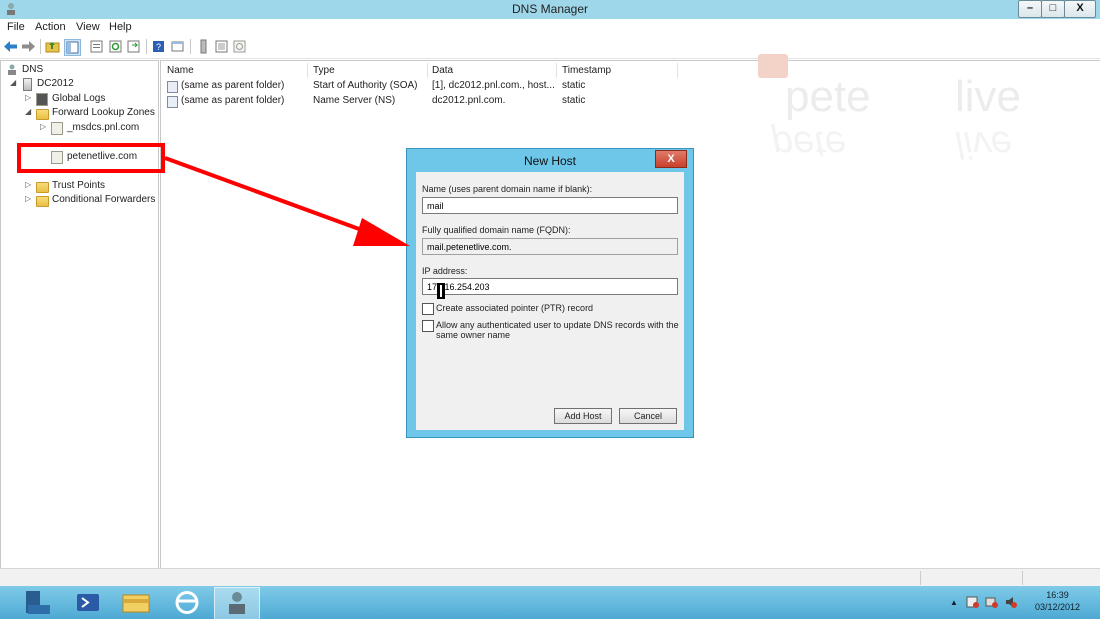  Describe the element at coordinates (550, 603) in the screenshot. I see `taskbar: ▲ 16:39 03/12/2012` at that location.